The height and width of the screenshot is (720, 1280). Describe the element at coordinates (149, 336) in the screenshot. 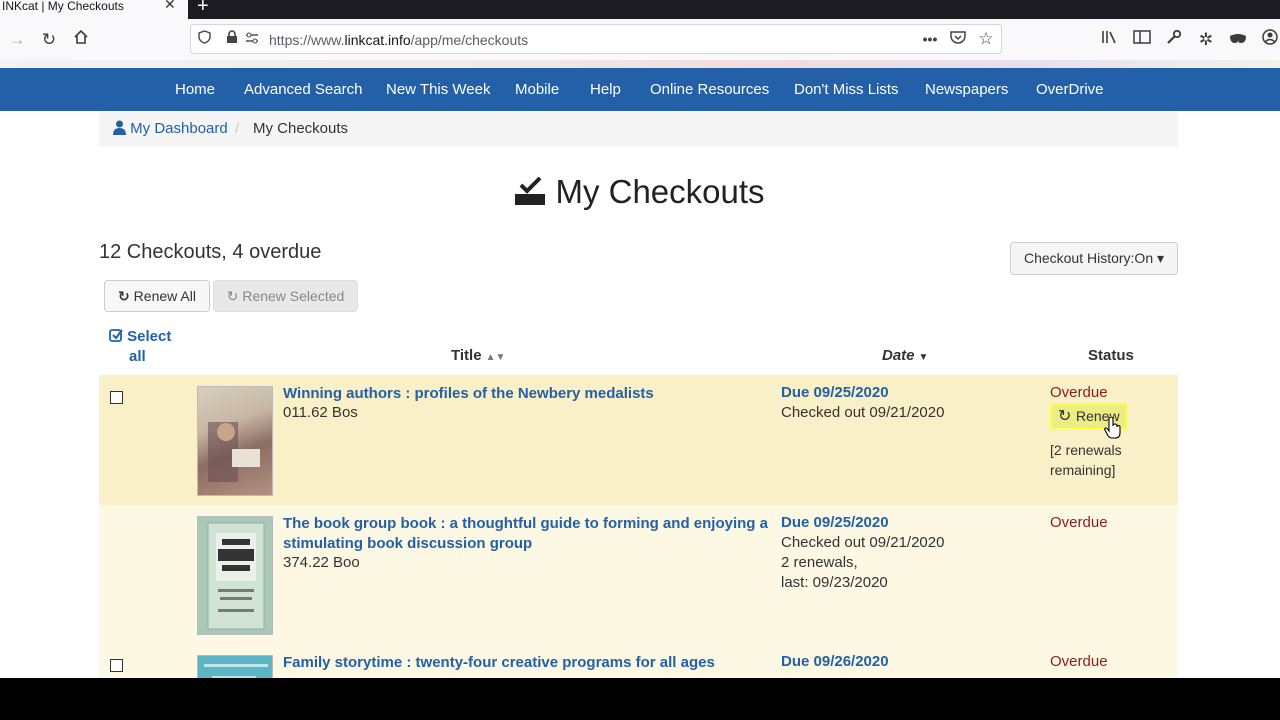

I see `select-all-label-1: Select` at that location.